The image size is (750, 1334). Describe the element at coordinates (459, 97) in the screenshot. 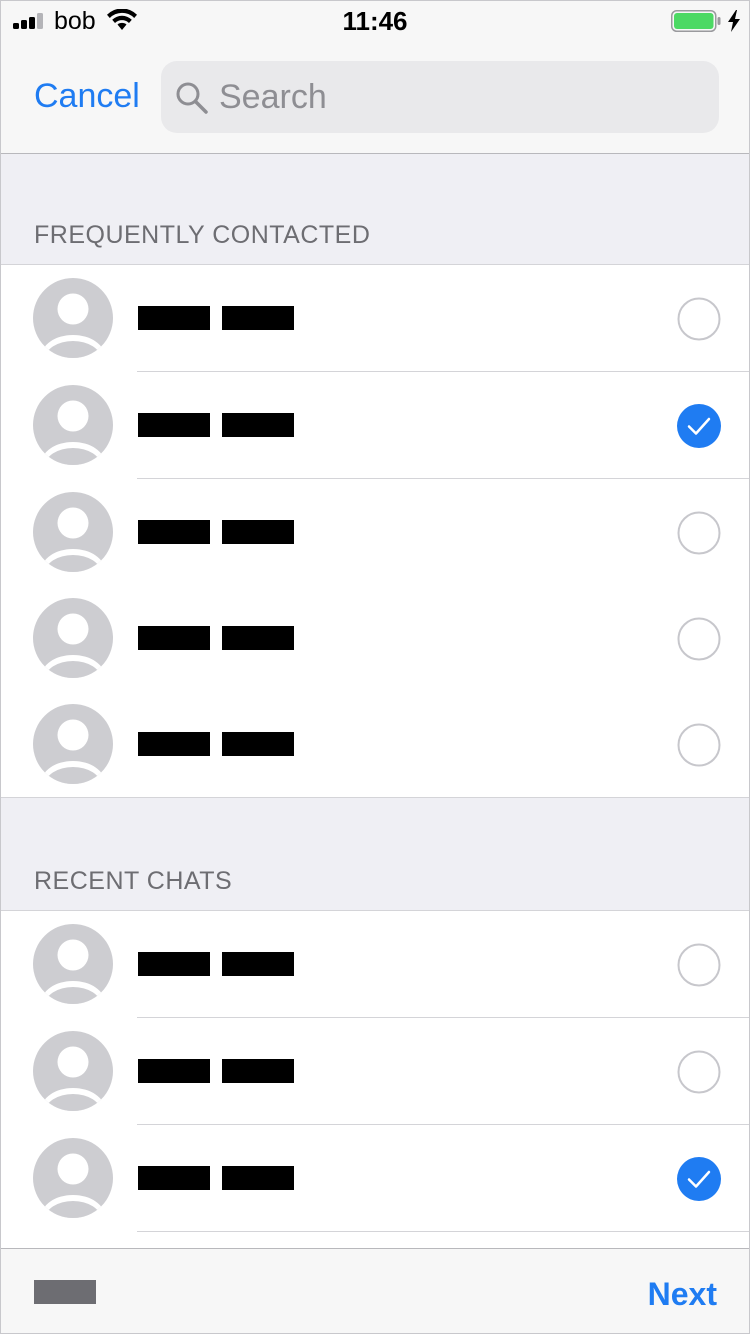

I see `search-input` at that location.